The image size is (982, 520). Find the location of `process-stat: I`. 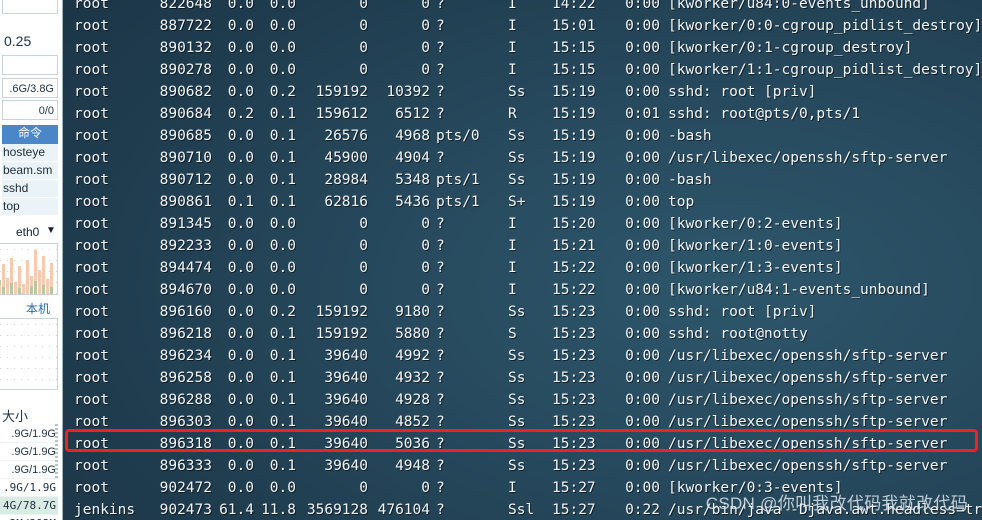

process-stat: I is located at coordinates (512, 48).